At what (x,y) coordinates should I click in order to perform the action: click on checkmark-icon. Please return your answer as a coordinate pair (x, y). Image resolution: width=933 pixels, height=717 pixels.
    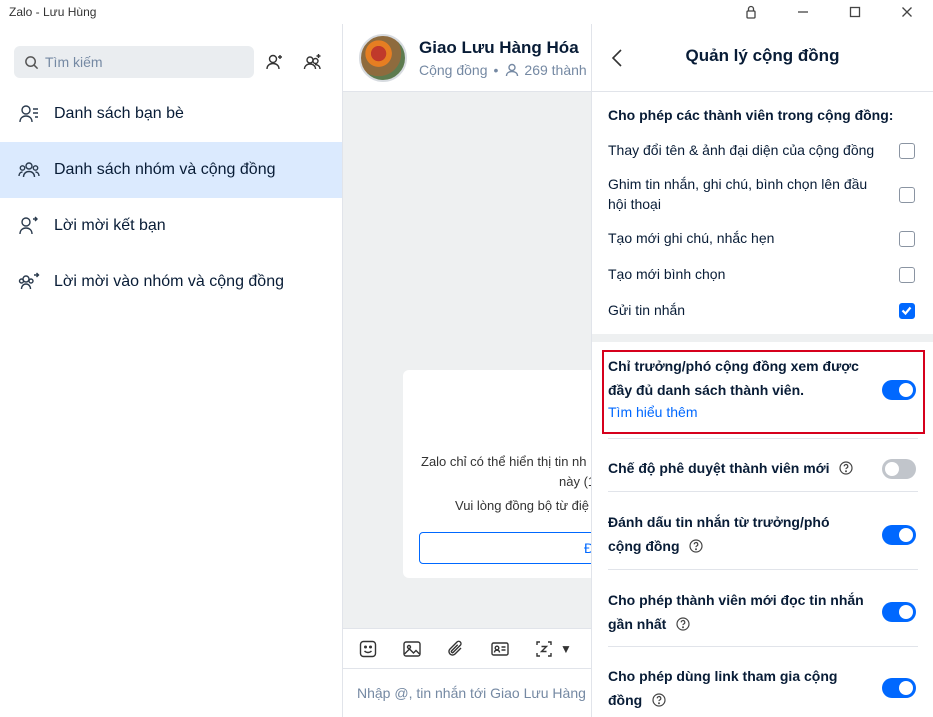
    Looking at the image, I should click on (906, 311).